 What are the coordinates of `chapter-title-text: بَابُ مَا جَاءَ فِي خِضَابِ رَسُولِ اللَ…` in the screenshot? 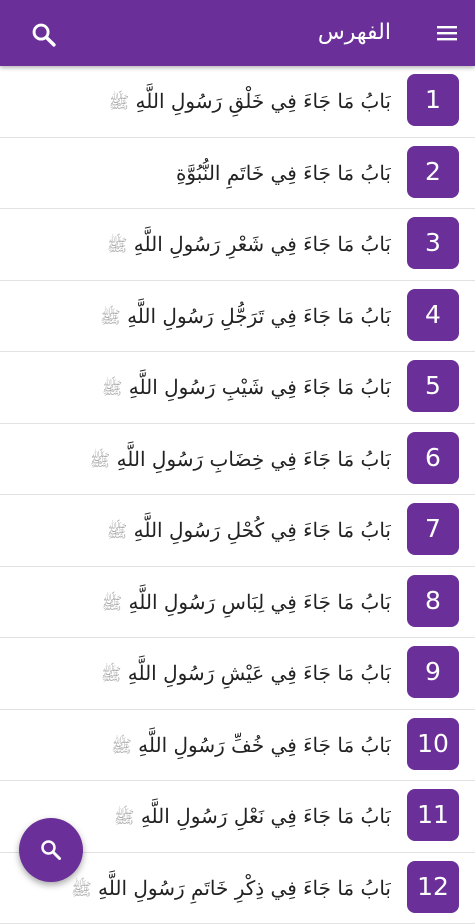 It's located at (254, 459).